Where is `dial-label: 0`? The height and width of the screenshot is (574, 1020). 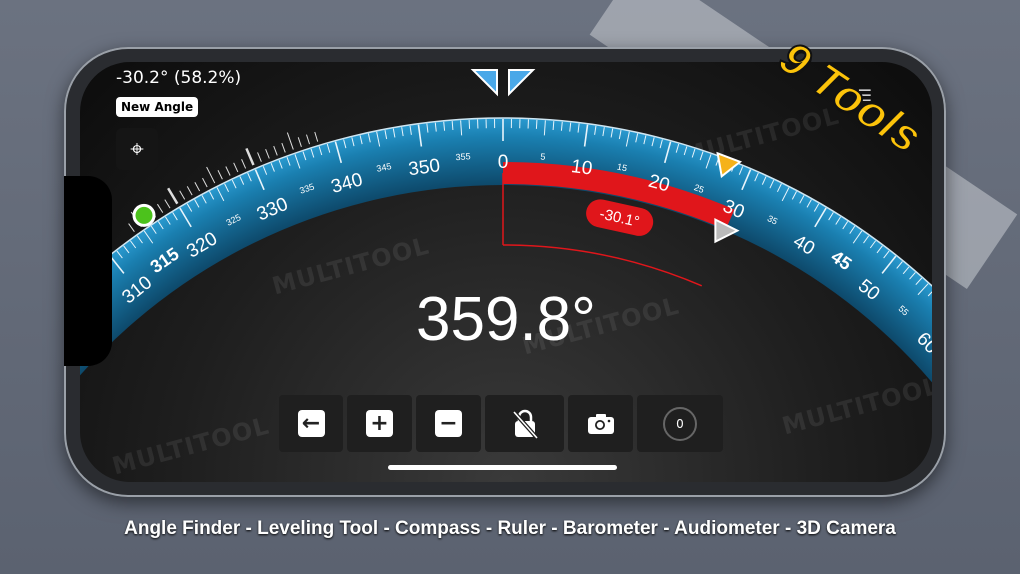 dial-label: 0 is located at coordinates (503, 162).